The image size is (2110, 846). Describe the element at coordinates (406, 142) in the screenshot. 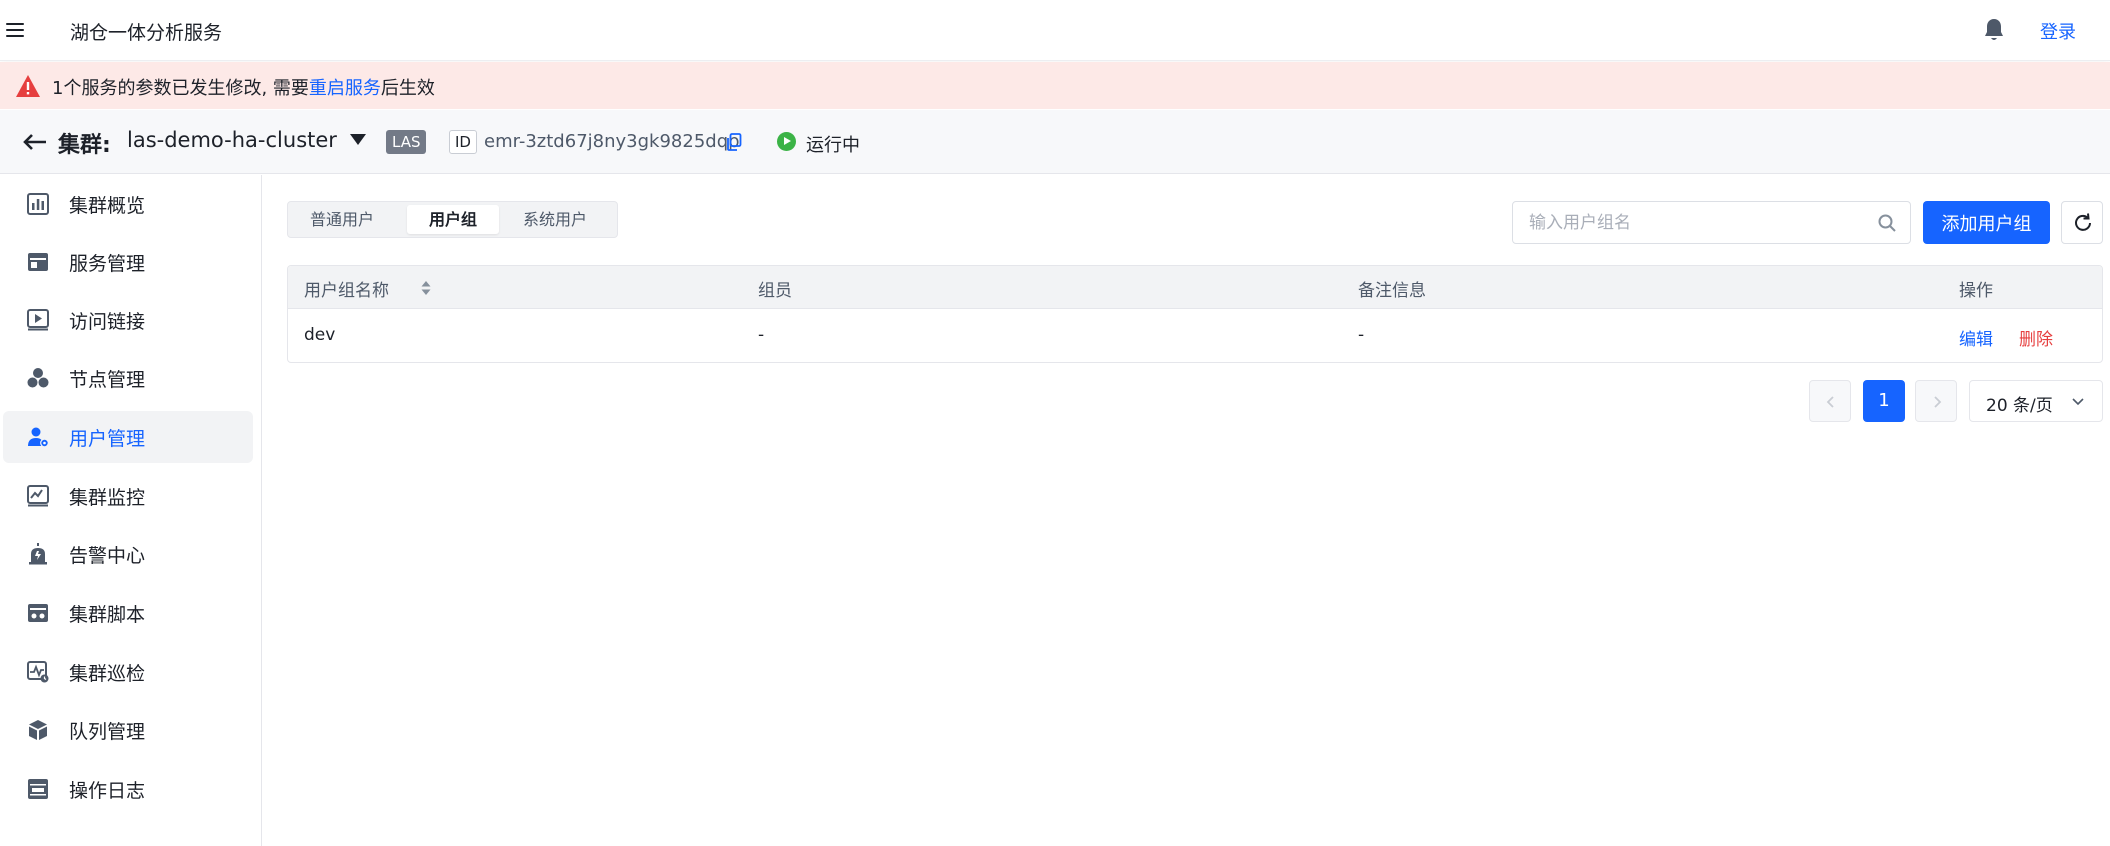

I see `las-badge: LAS` at that location.